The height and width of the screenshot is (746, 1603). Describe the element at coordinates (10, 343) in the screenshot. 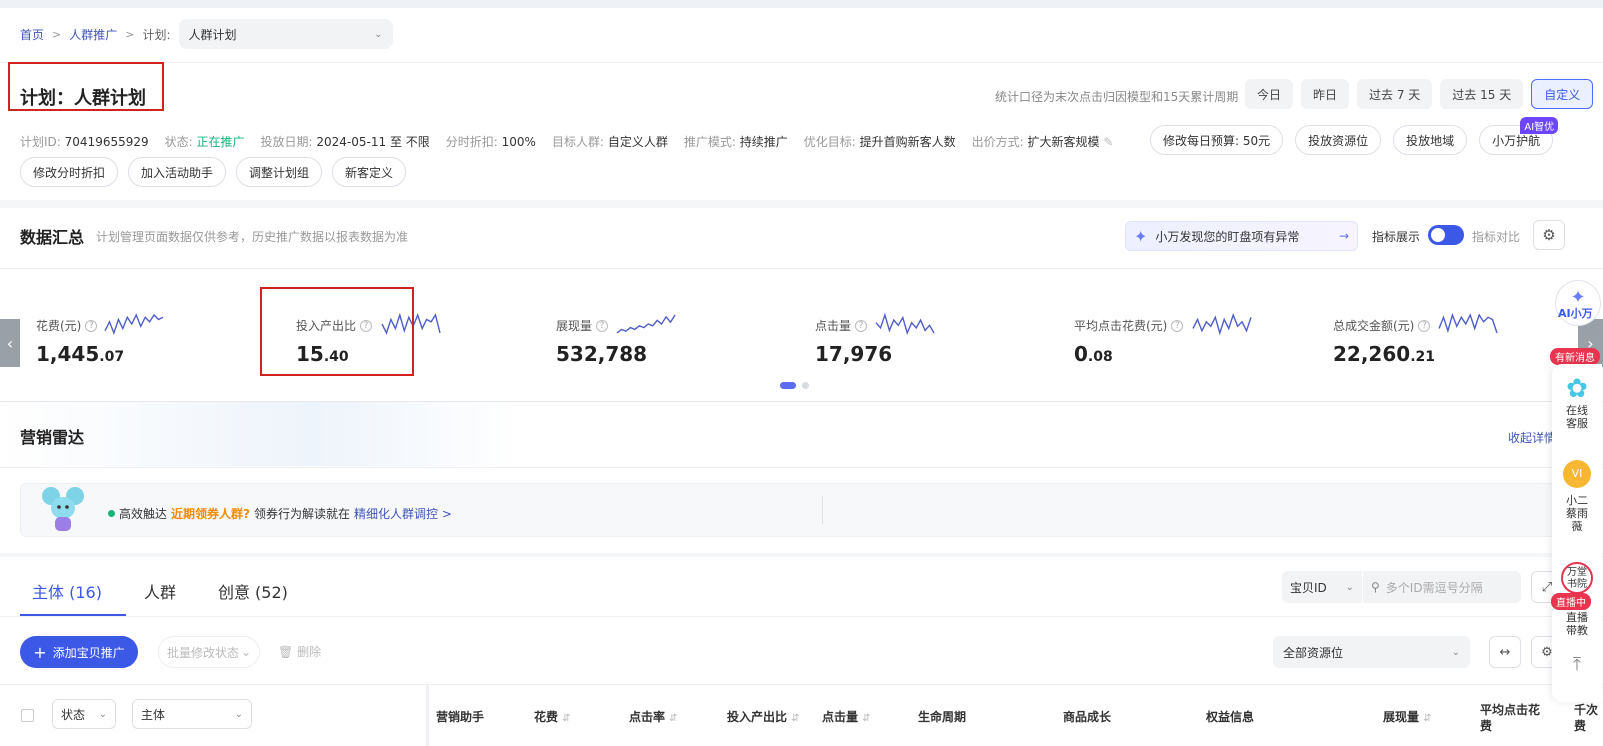

I see `carousel-prev-icon: ‹` at that location.